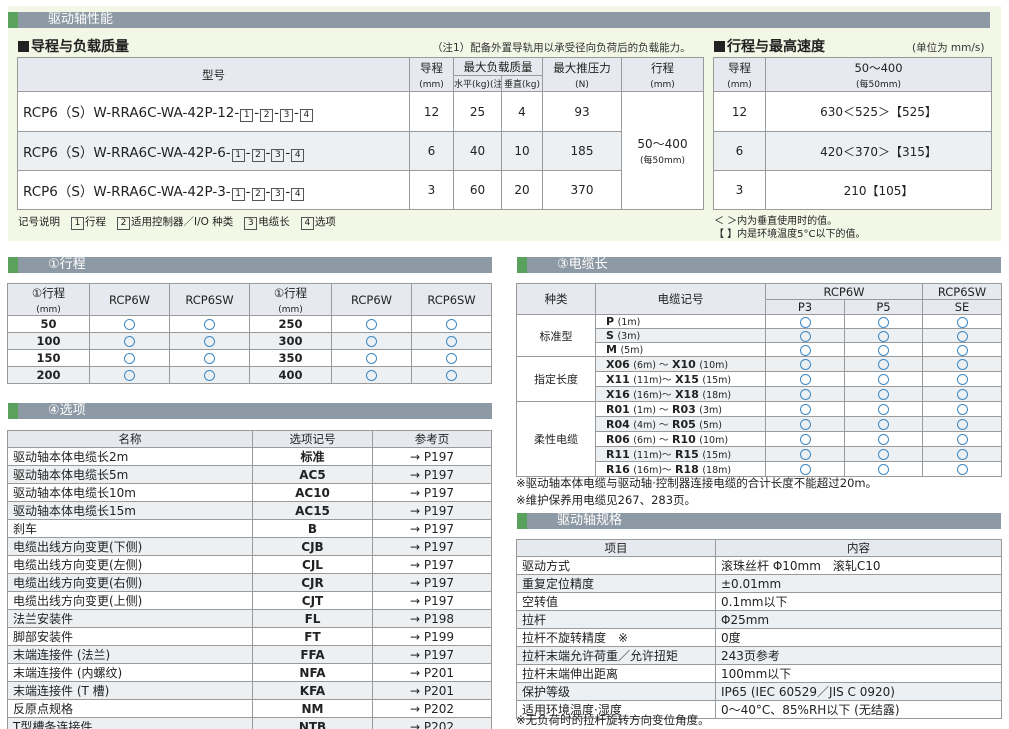 The height and width of the screenshot is (729, 1009). Describe the element at coordinates (858, 619) in the screenshot. I see `spec-value: Φ25mm` at that location.